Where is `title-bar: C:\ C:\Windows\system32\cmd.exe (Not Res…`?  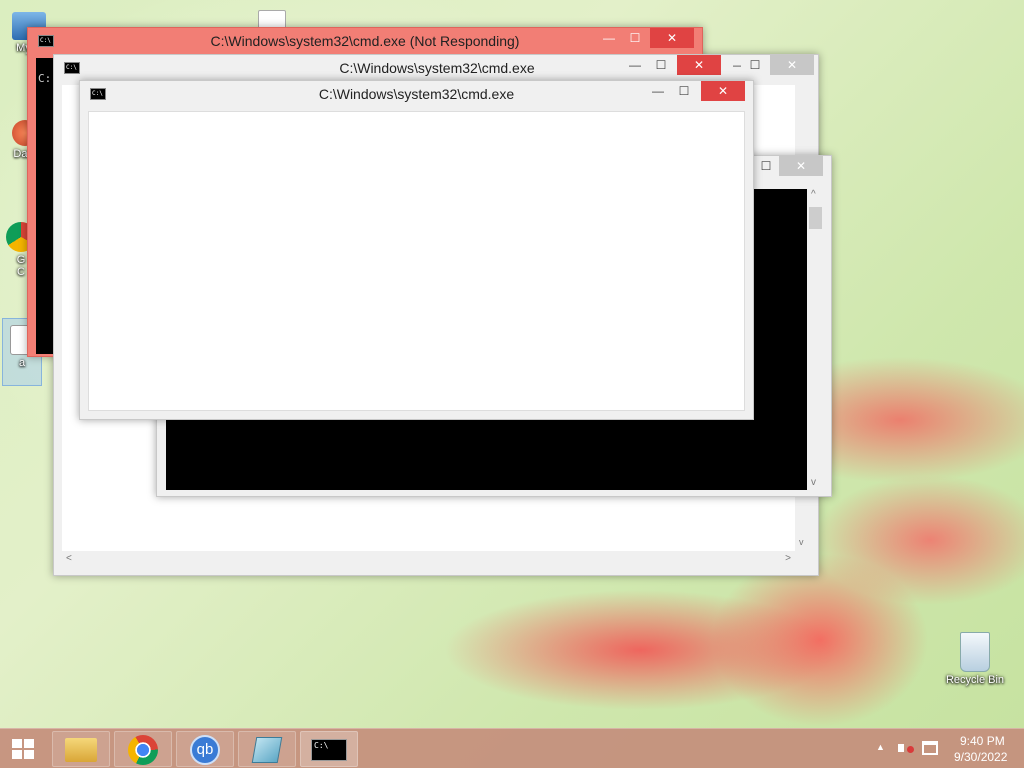 title-bar: C:\ C:\Windows\system32\cmd.exe (Not Res… is located at coordinates (365, 41).